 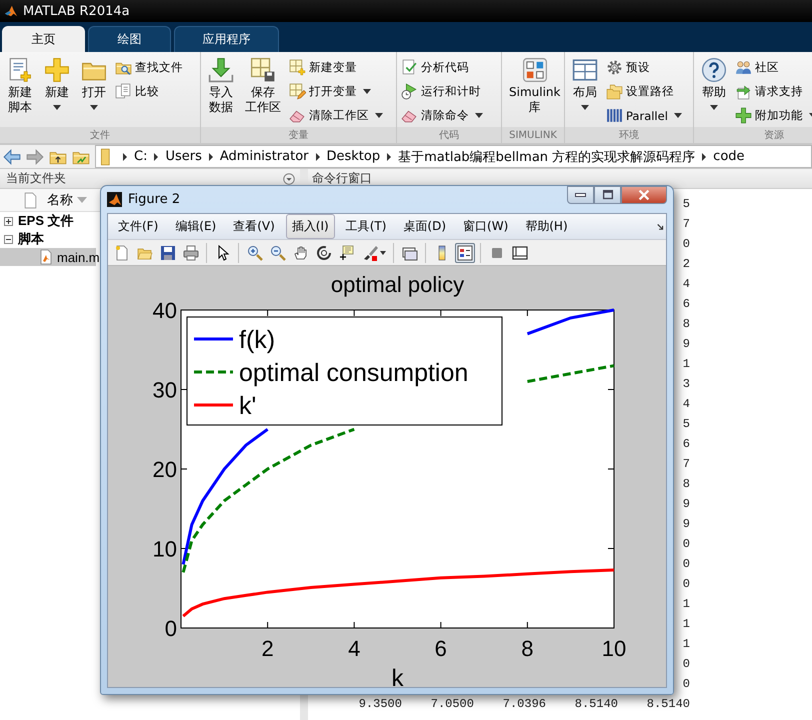 What do you see at coordinates (297, 91) in the screenshot?
I see `grid-pencil-icon` at bounding box center [297, 91].